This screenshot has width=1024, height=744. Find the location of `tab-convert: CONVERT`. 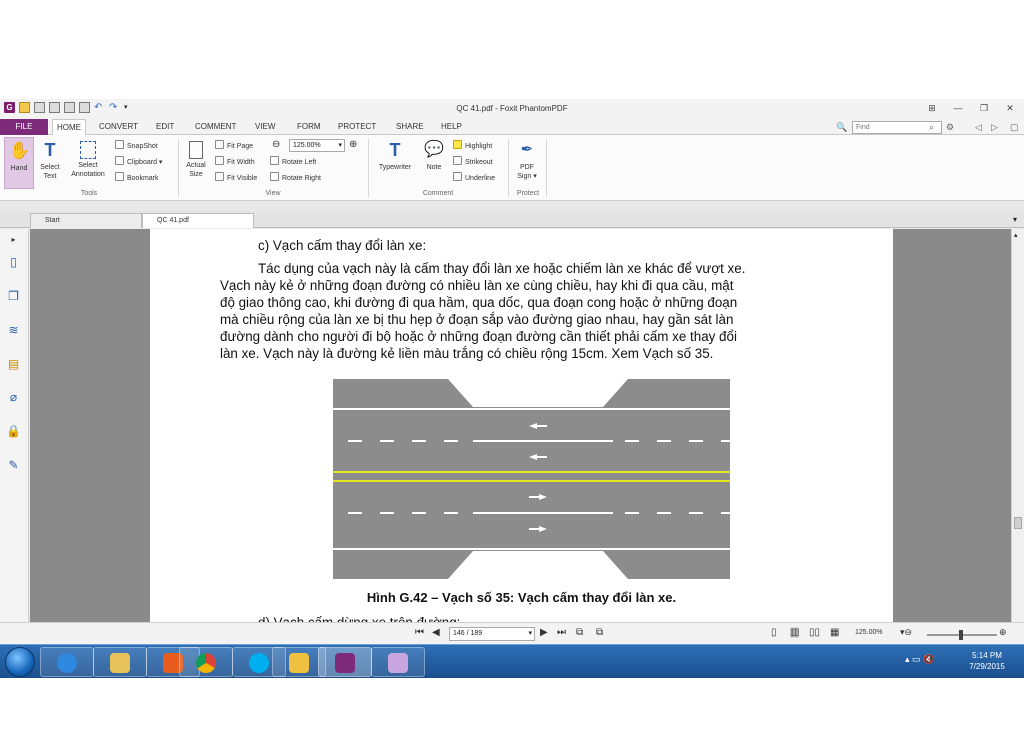

tab-convert: CONVERT is located at coordinates (118, 127).